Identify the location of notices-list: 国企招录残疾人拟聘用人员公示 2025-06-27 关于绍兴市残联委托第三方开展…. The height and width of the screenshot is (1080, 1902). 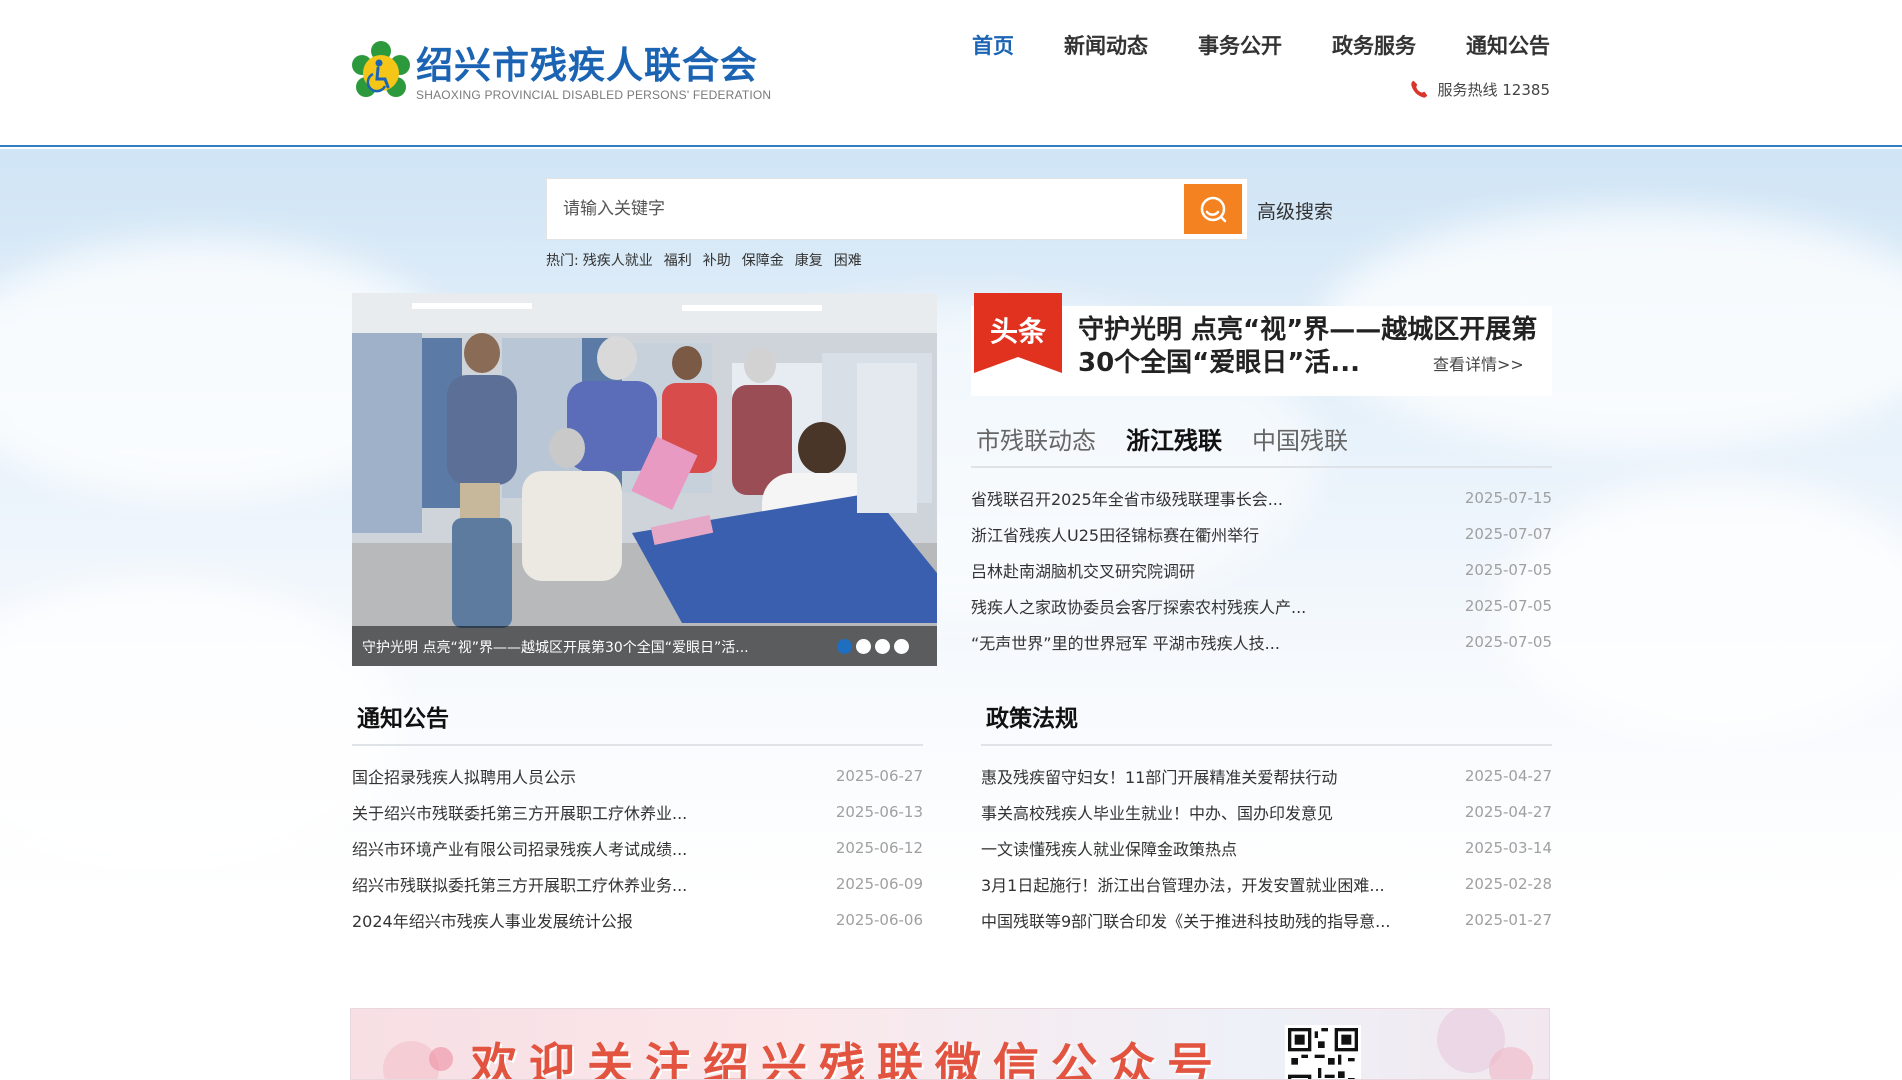
(637, 848).